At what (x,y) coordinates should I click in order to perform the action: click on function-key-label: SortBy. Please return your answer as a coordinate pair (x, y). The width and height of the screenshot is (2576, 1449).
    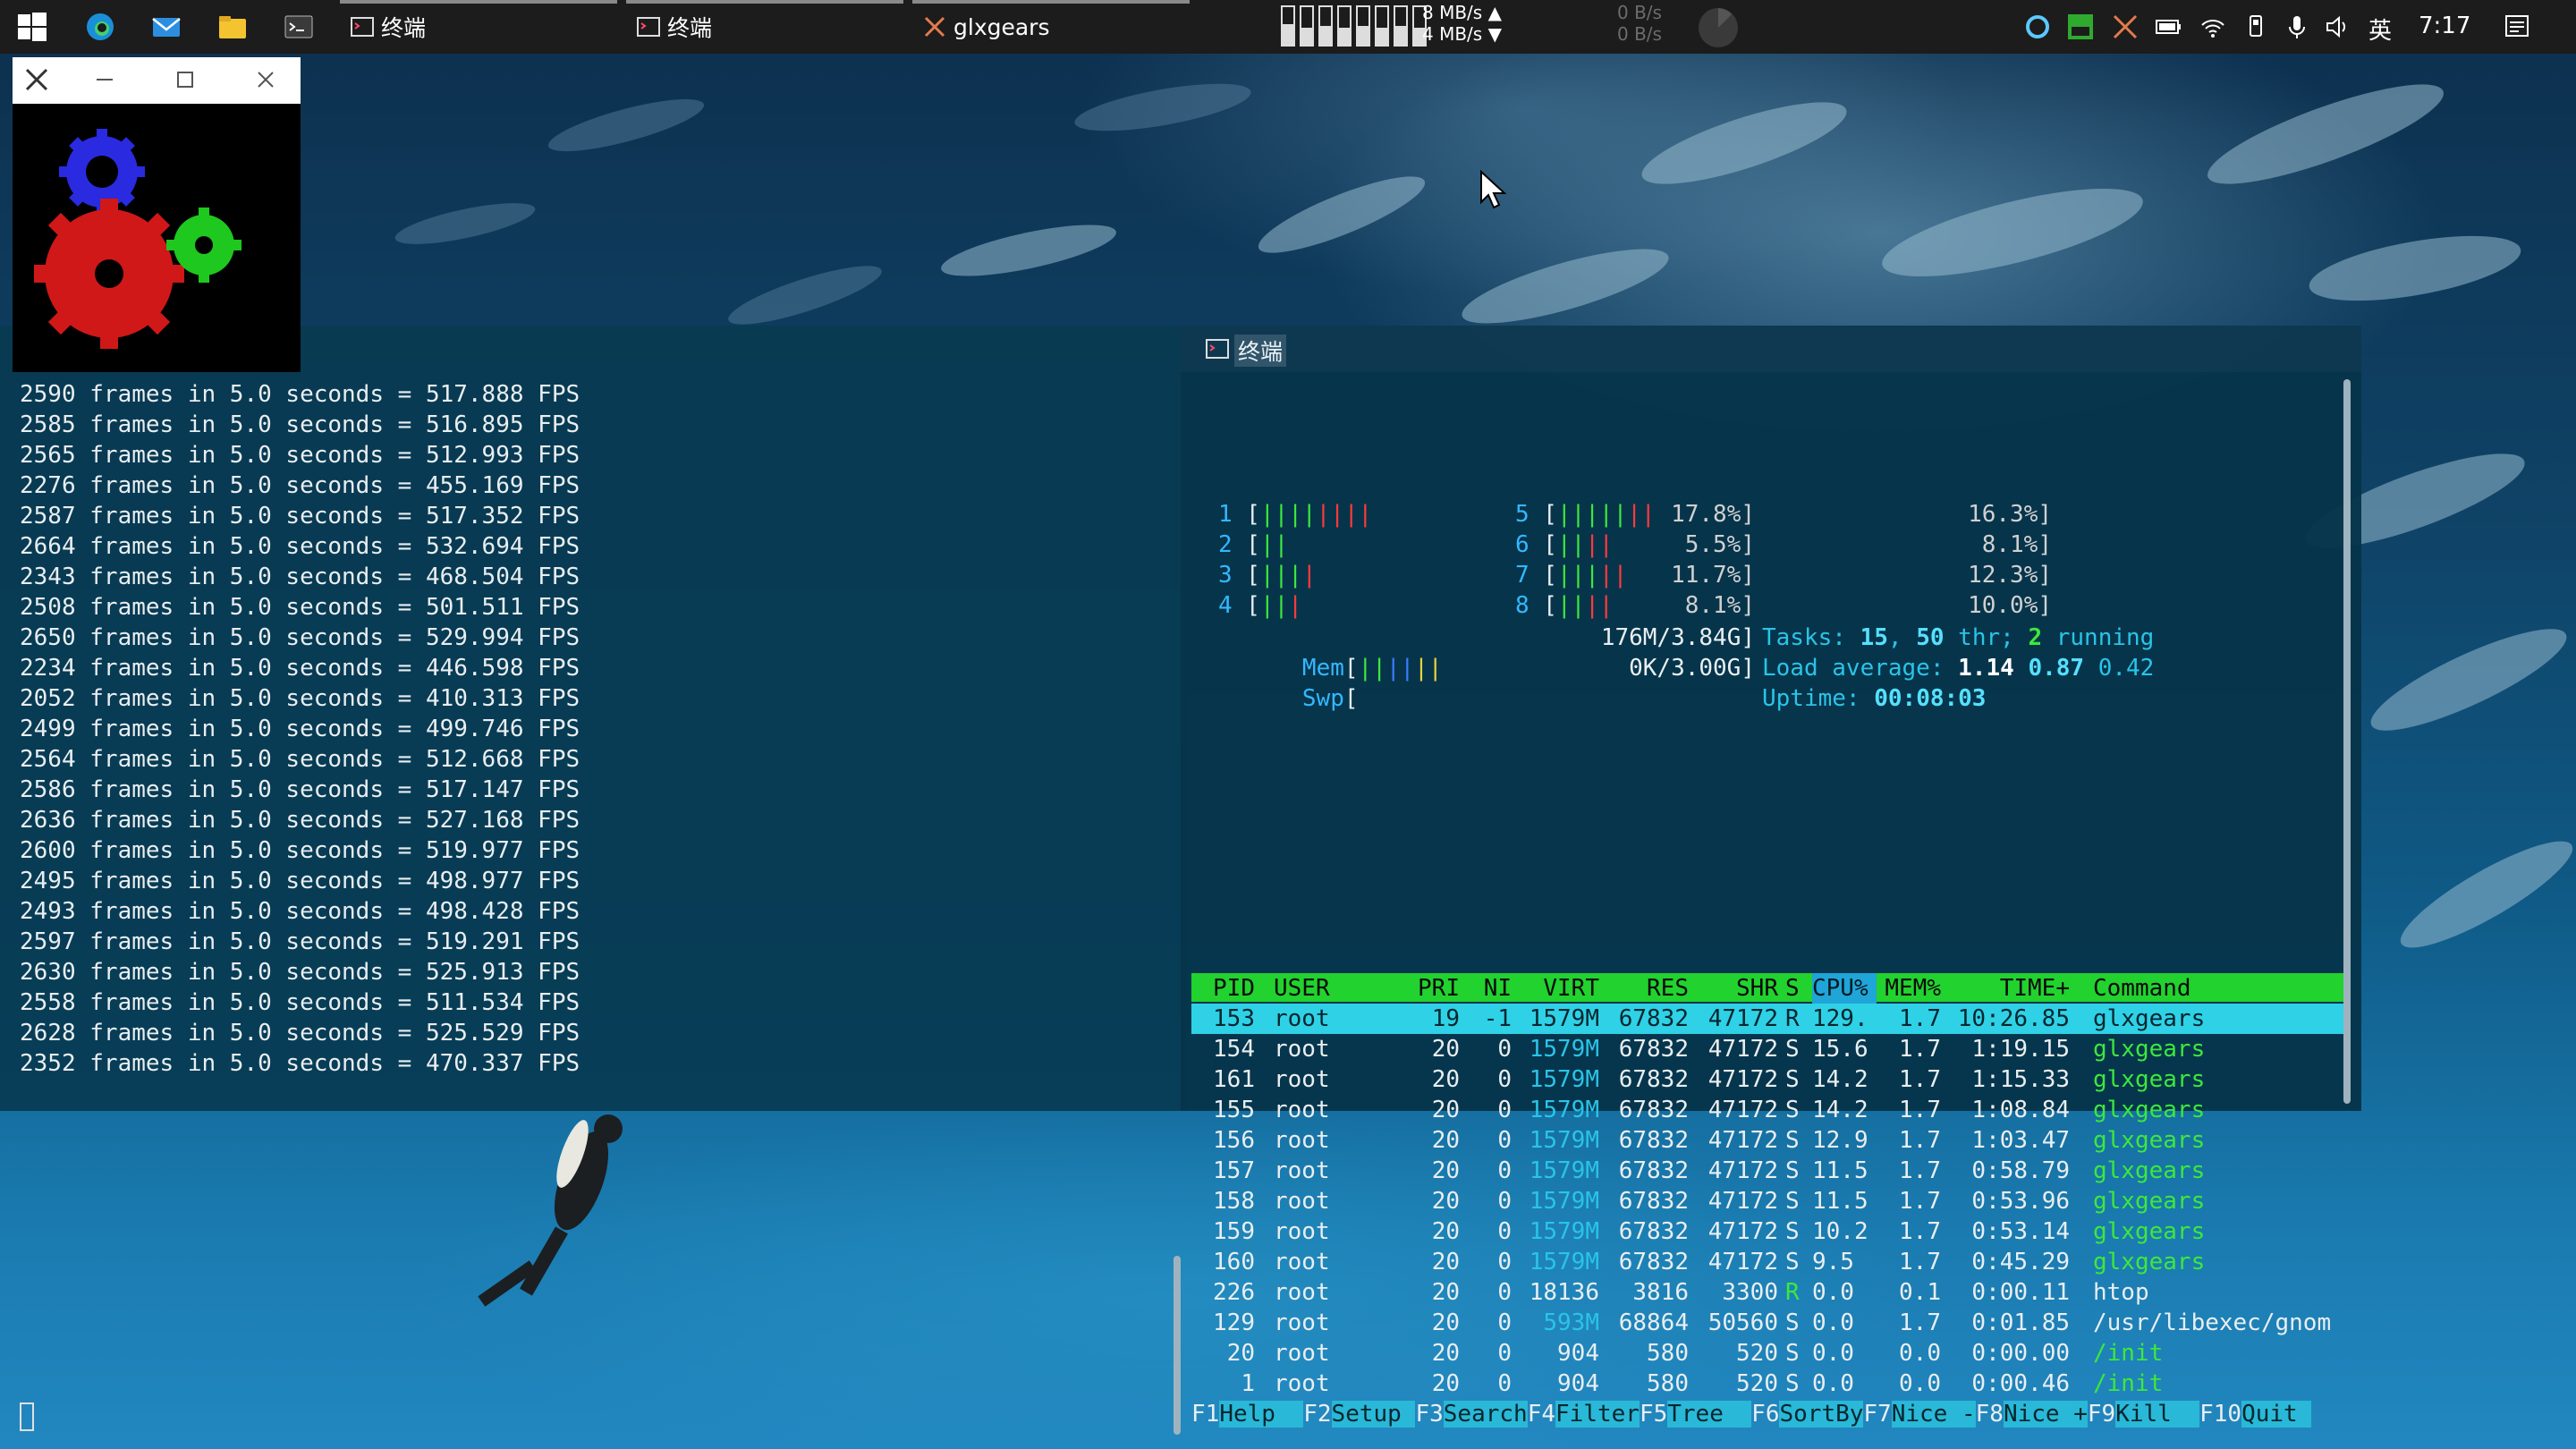
    Looking at the image, I should click on (1821, 1414).